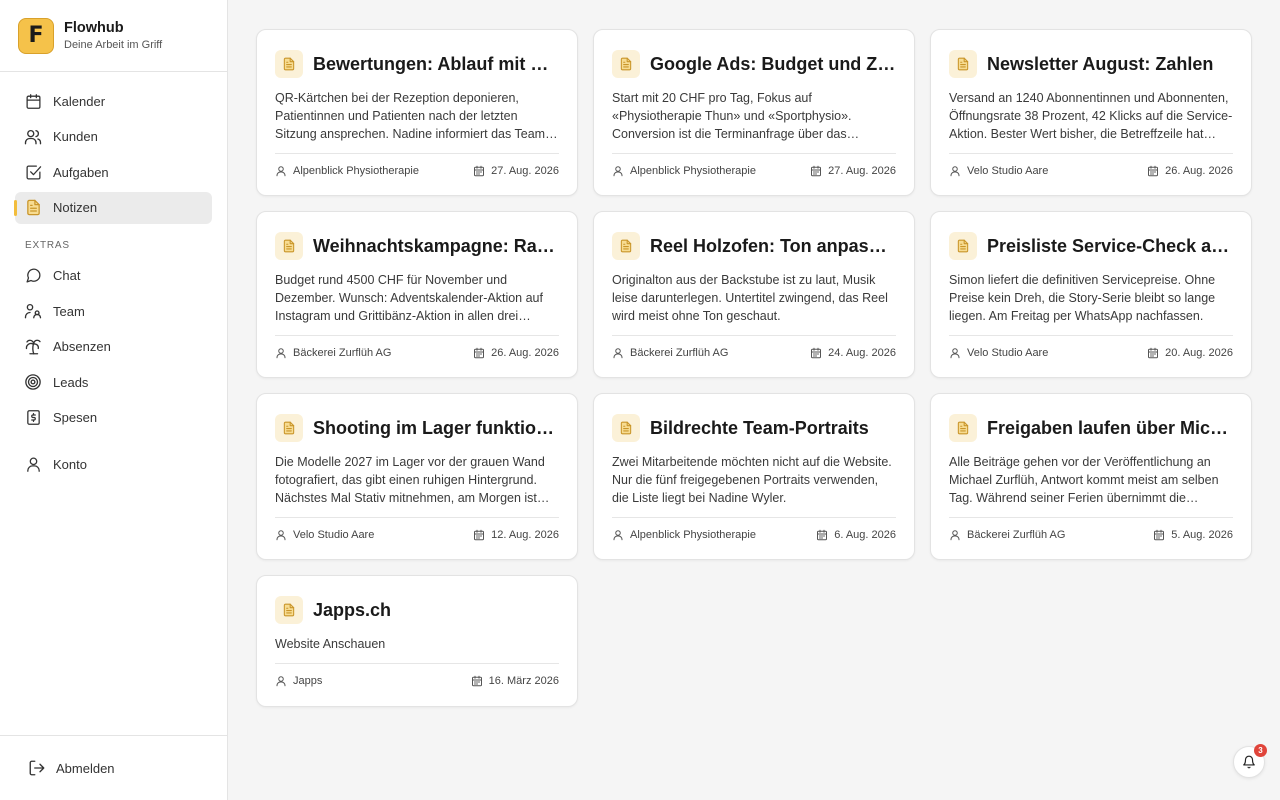  I want to click on sidebar-item-notizen: Notizen, so click(113, 207).